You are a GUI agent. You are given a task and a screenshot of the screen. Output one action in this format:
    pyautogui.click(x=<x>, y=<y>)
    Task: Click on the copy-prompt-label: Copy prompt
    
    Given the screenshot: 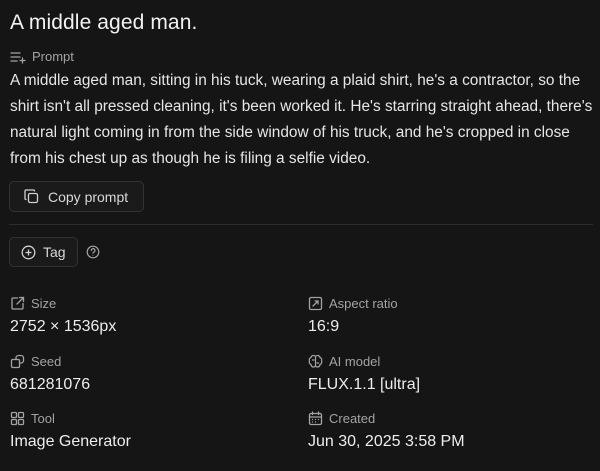 What is the action you would take?
    pyautogui.click(x=88, y=196)
    